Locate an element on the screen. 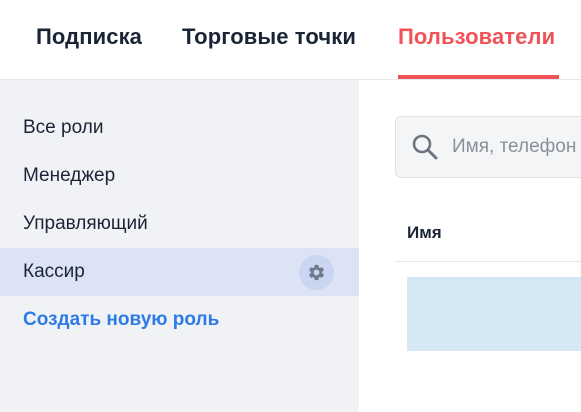 This screenshot has width=581, height=412. role-item-director: Управляющий is located at coordinates (179, 224).